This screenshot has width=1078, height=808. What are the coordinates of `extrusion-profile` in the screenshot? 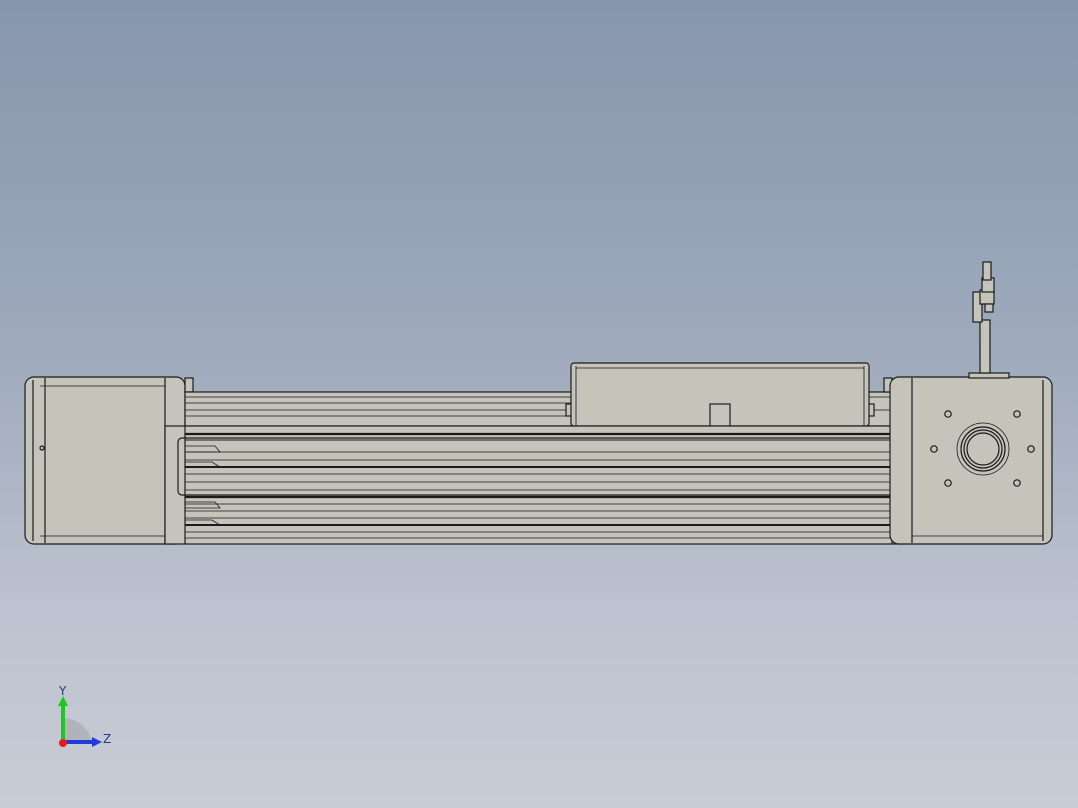 It's located at (534, 485).